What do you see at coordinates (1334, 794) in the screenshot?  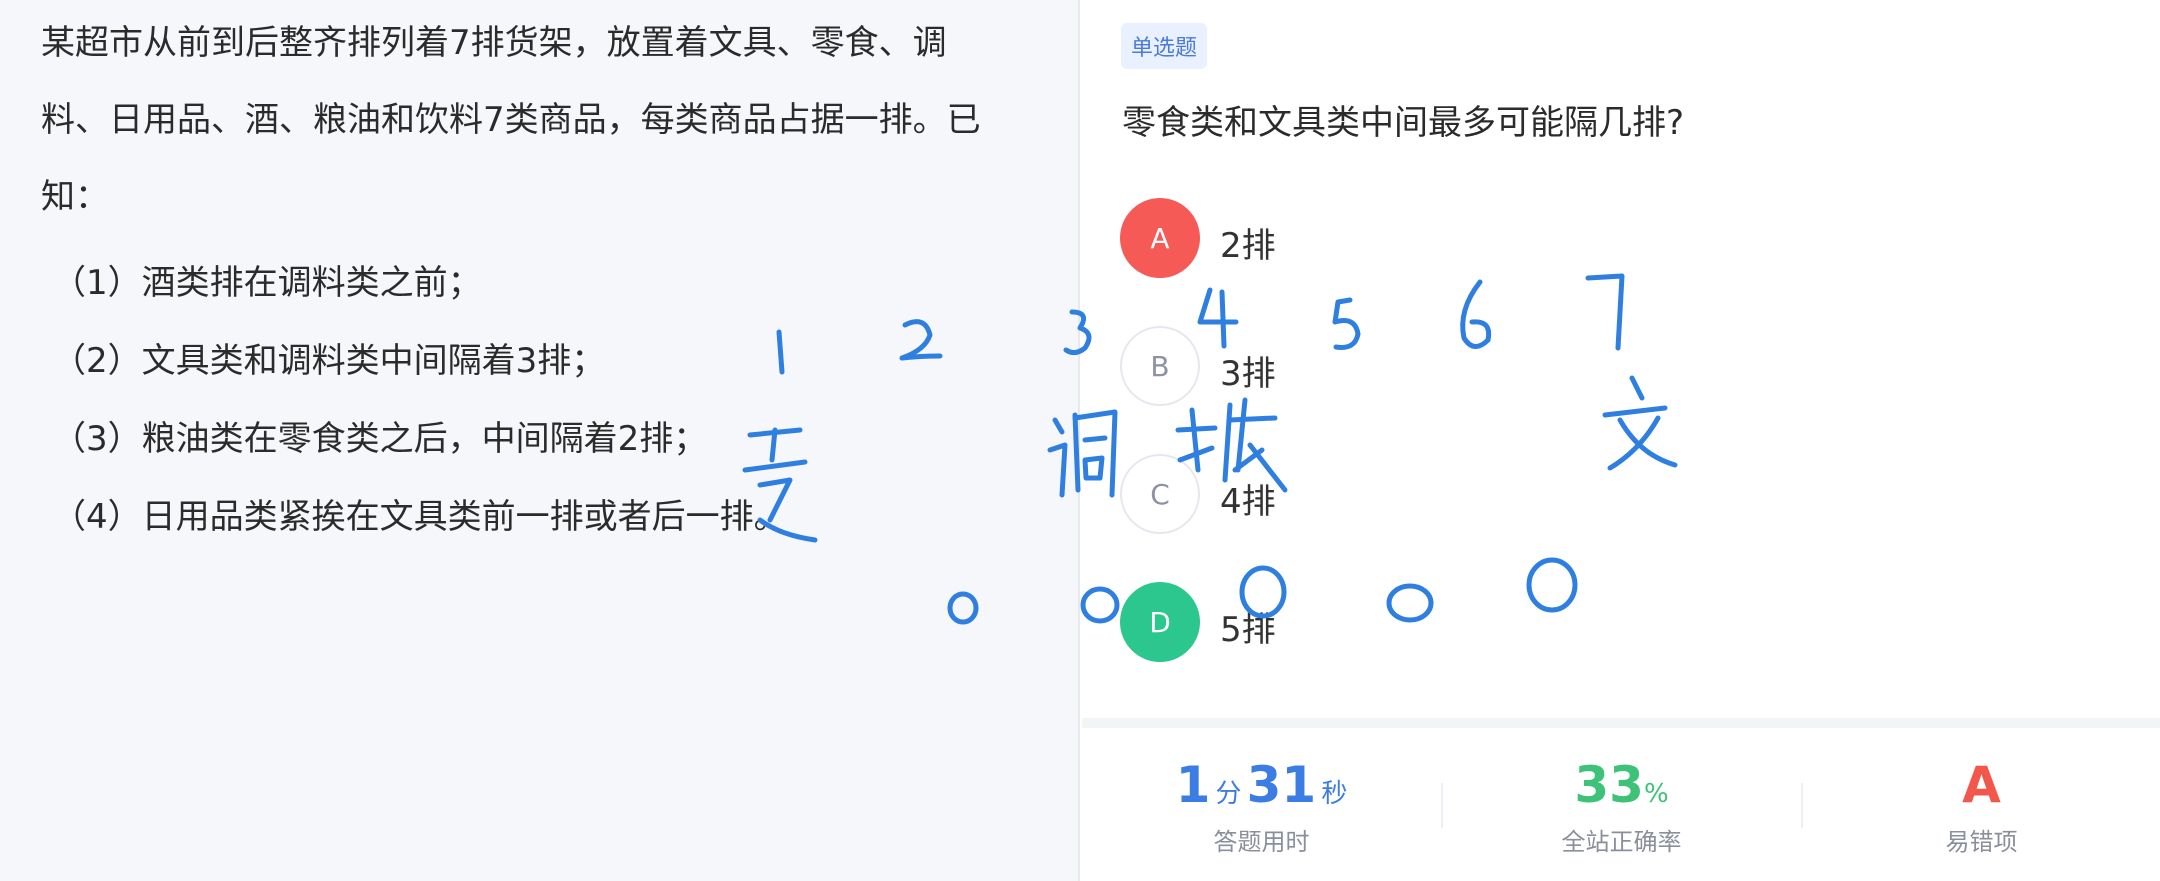 I see `time-seconds-unit: 秒` at bounding box center [1334, 794].